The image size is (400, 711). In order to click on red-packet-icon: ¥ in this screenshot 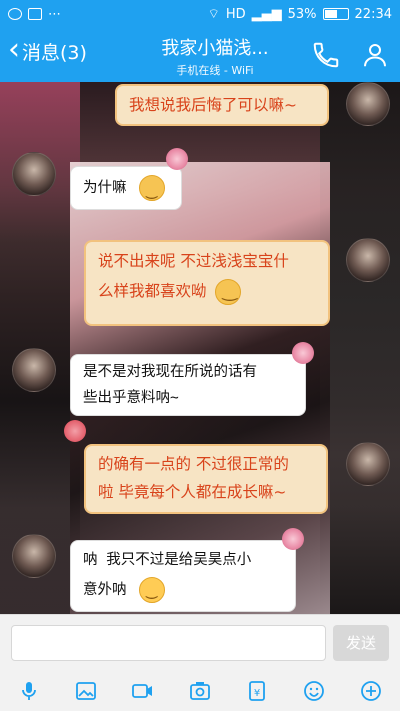, I will do `click(257, 691)`.